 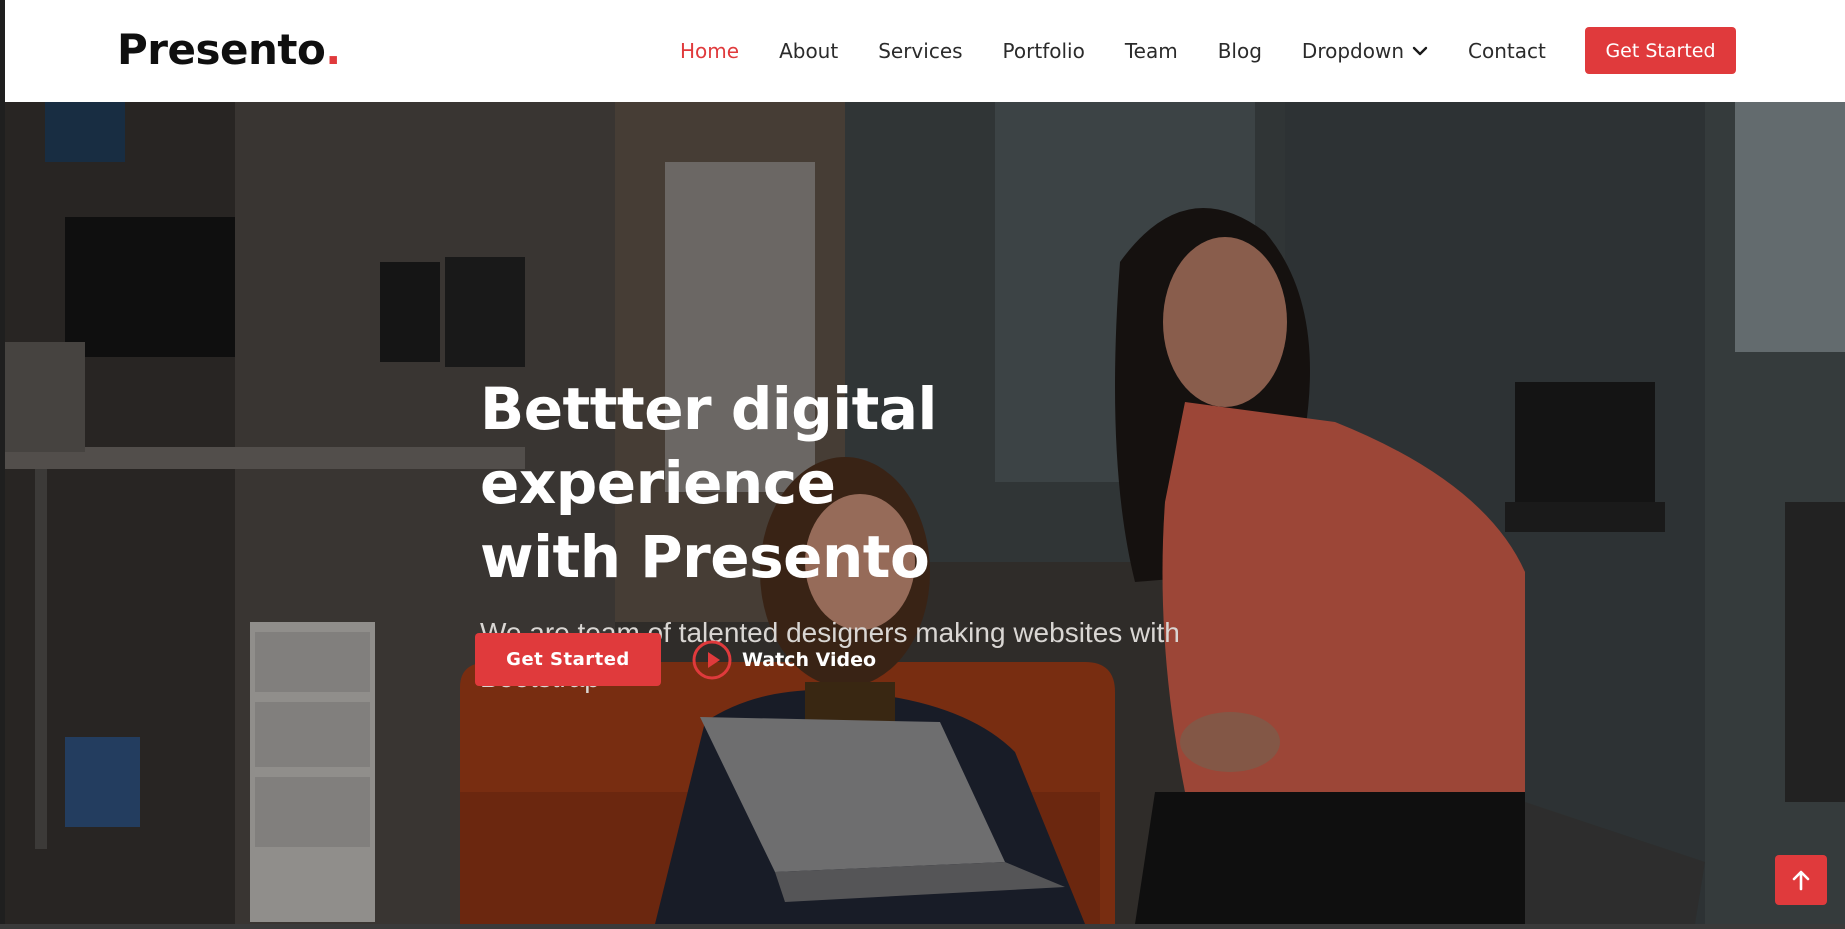 I want to click on logo-text: Presento, so click(x=221, y=49).